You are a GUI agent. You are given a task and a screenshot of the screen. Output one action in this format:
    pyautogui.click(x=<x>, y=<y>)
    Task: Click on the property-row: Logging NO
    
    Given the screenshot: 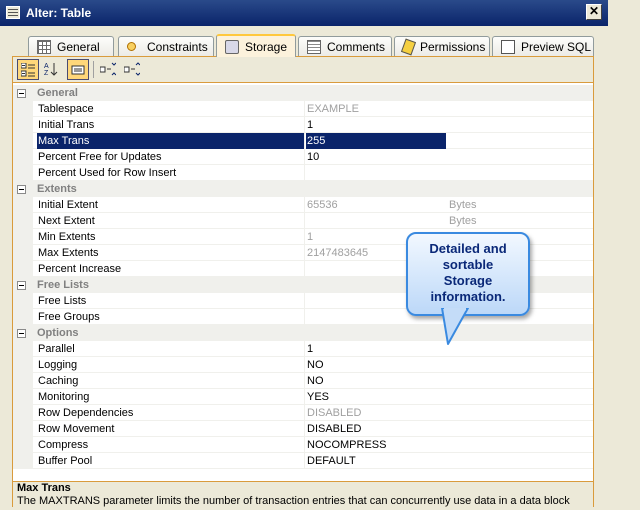 What is the action you would take?
    pyautogui.click(x=303, y=365)
    